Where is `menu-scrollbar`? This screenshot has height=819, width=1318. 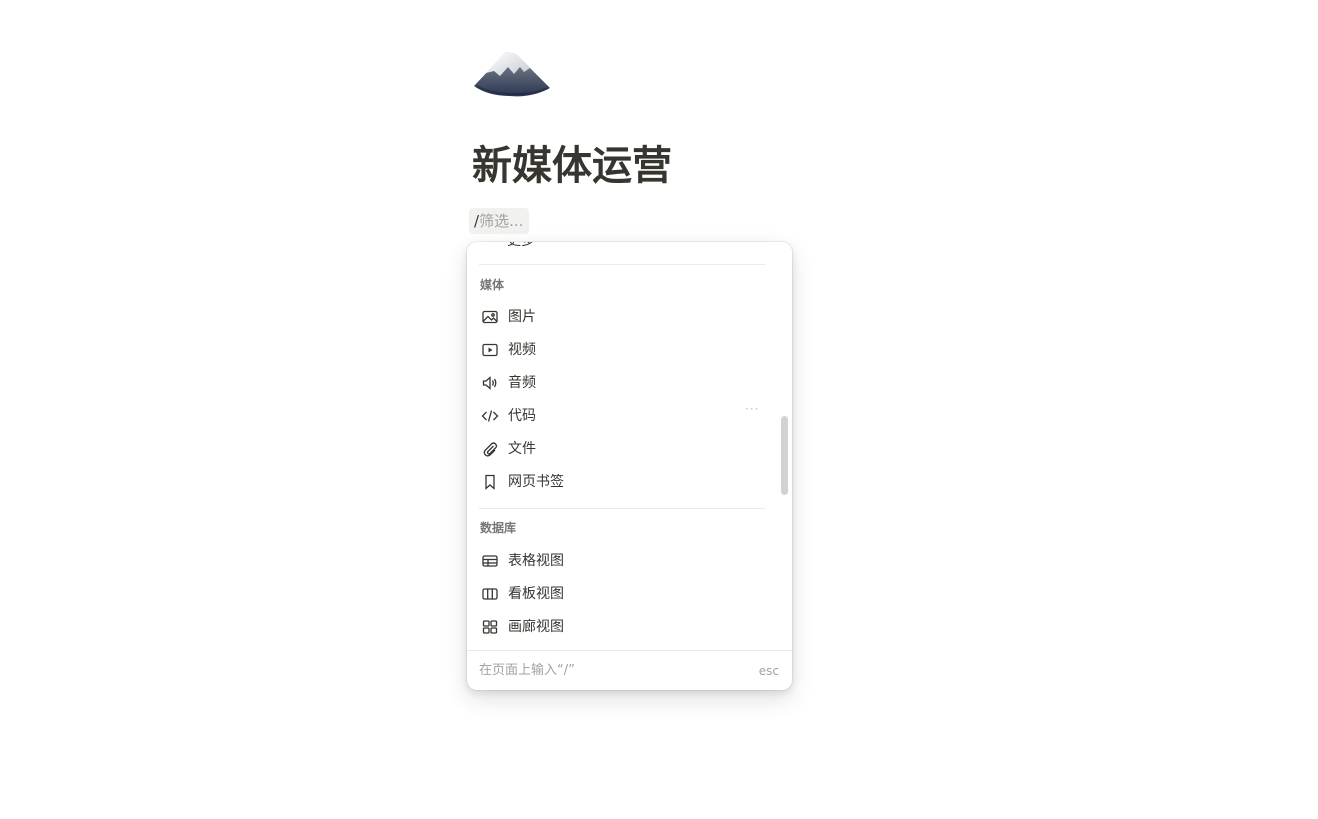 menu-scrollbar is located at coordinates (784, 455).